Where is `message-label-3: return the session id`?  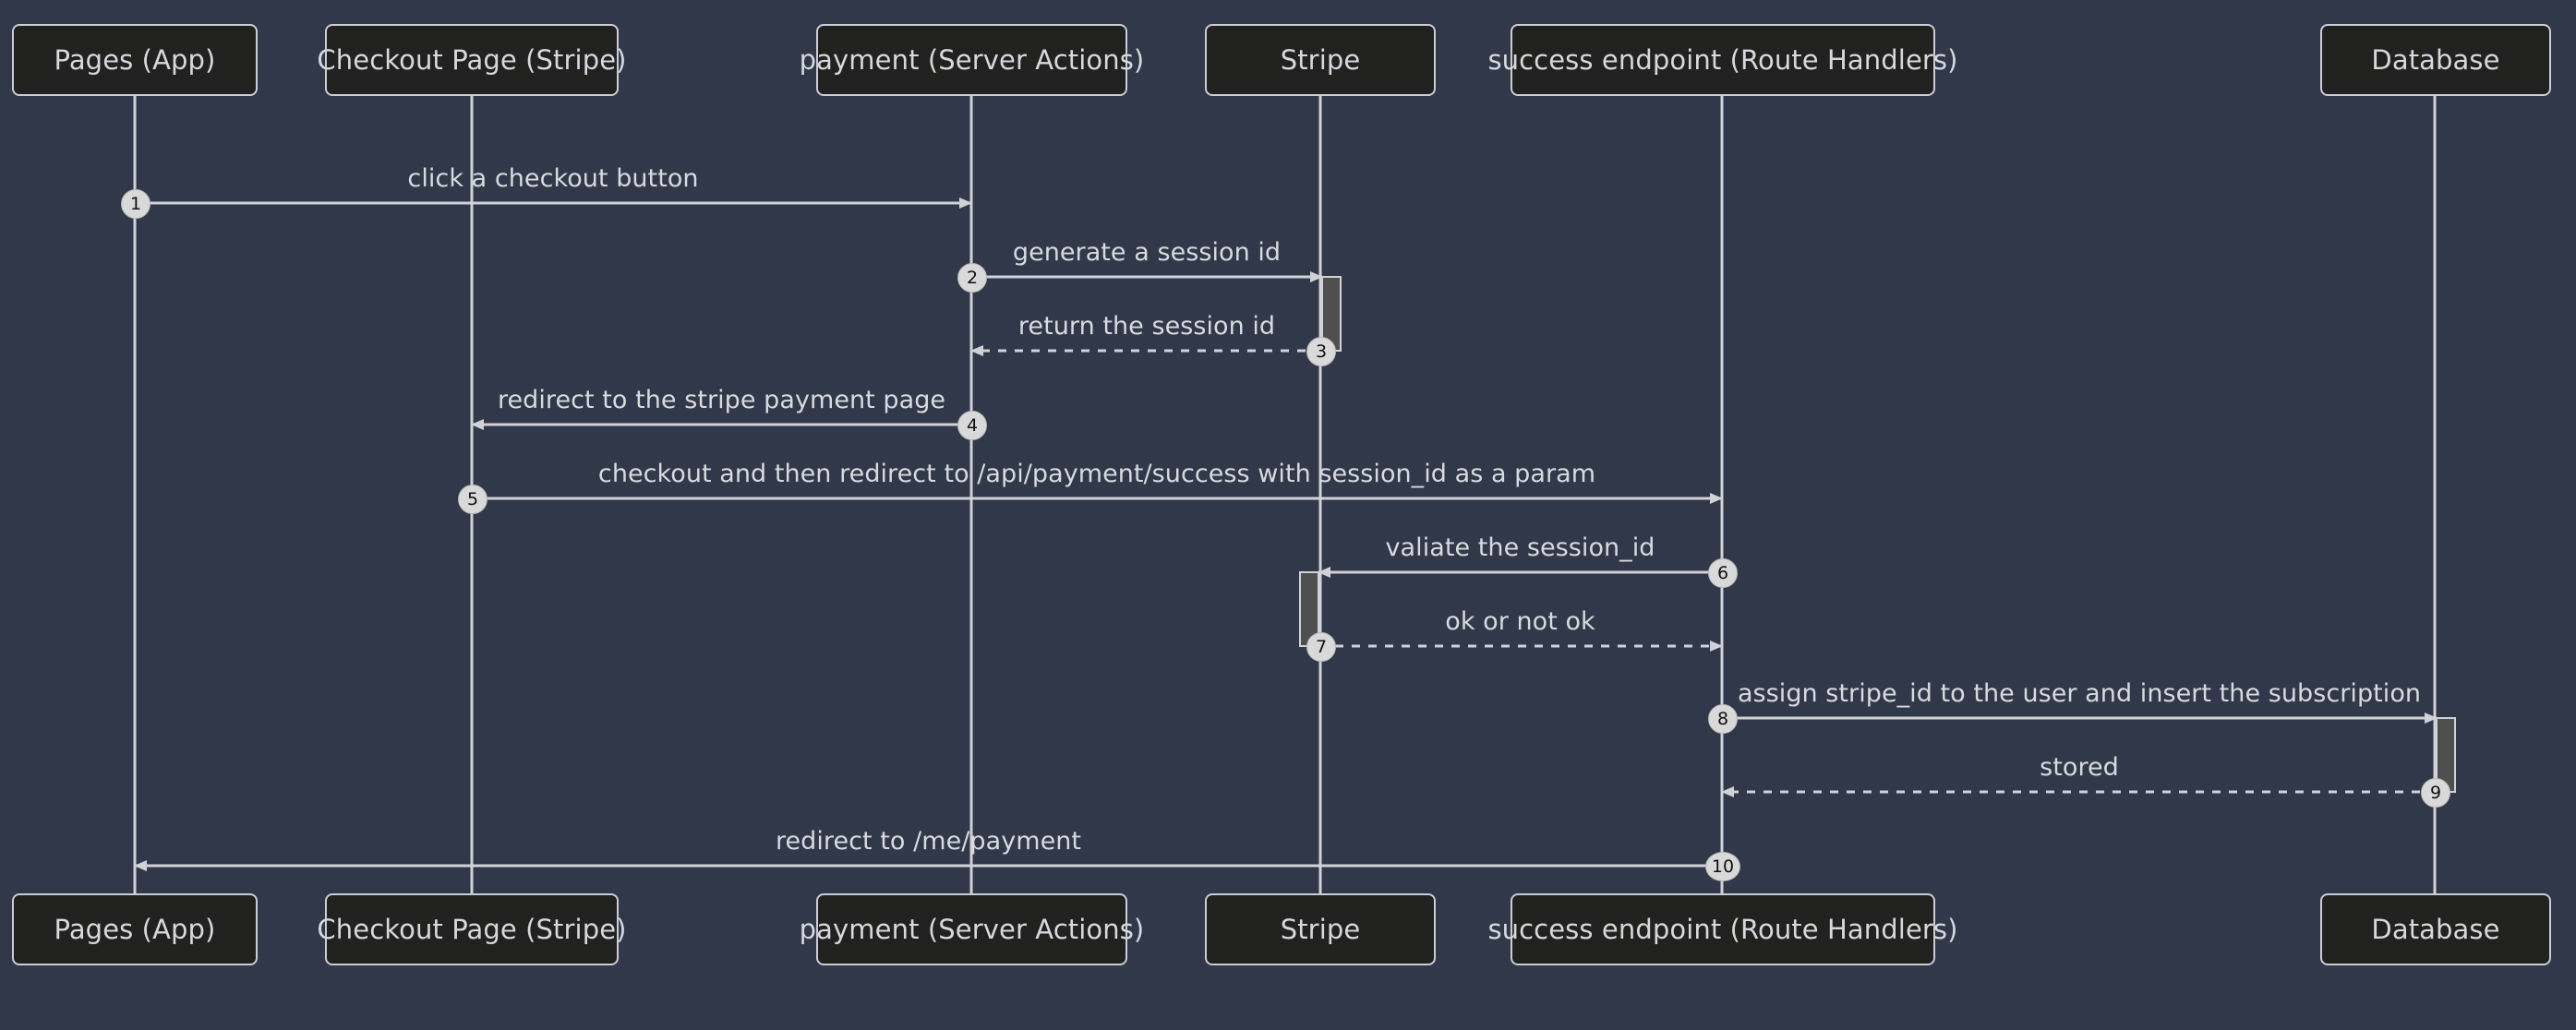
message-label-3: return the session id is located at coordinates (1146, 326).